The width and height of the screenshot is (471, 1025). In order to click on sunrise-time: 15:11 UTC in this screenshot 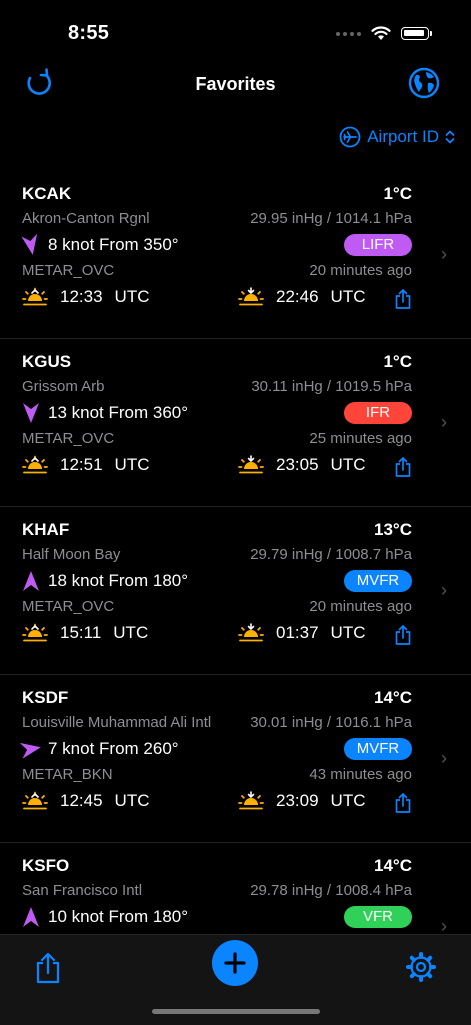, I will do `click(85, 633)`.